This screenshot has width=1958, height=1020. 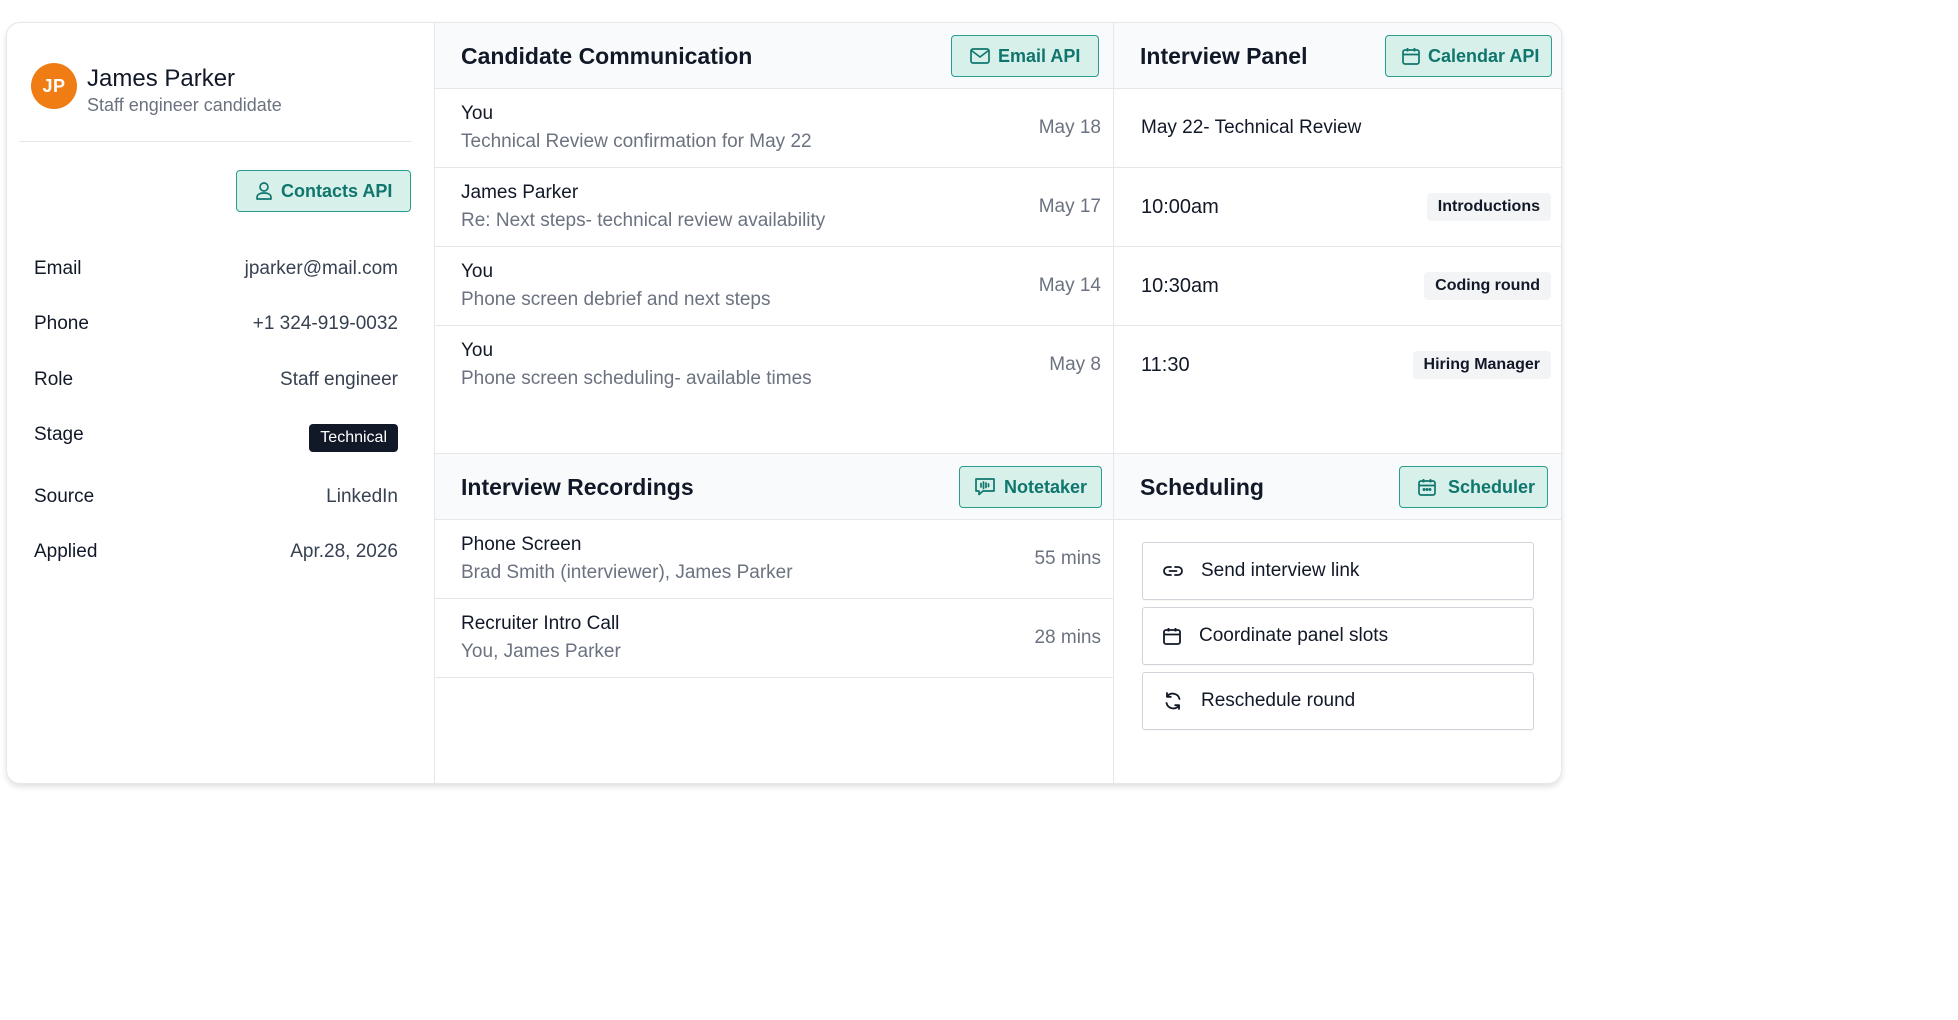 I want to click on user-icon, so click(x=264, y=191).